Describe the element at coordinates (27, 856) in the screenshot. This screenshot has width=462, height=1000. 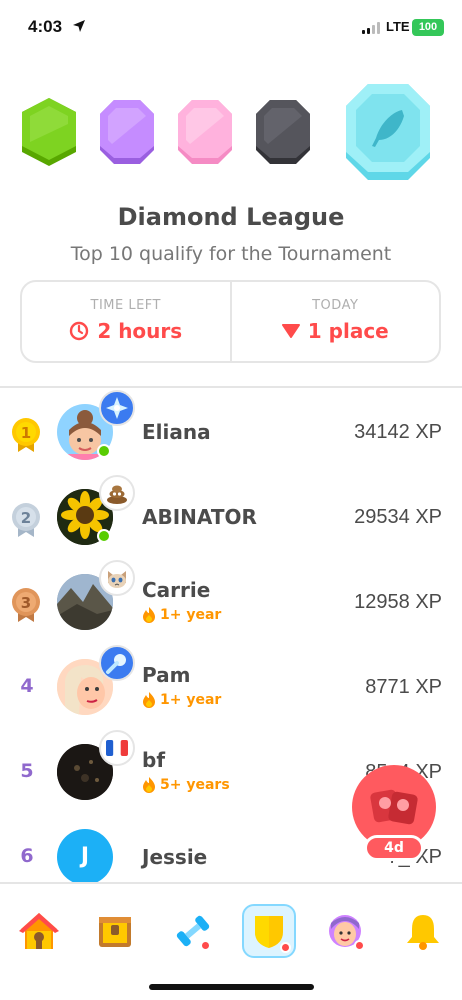
I see `rank-number: 6` at that location.